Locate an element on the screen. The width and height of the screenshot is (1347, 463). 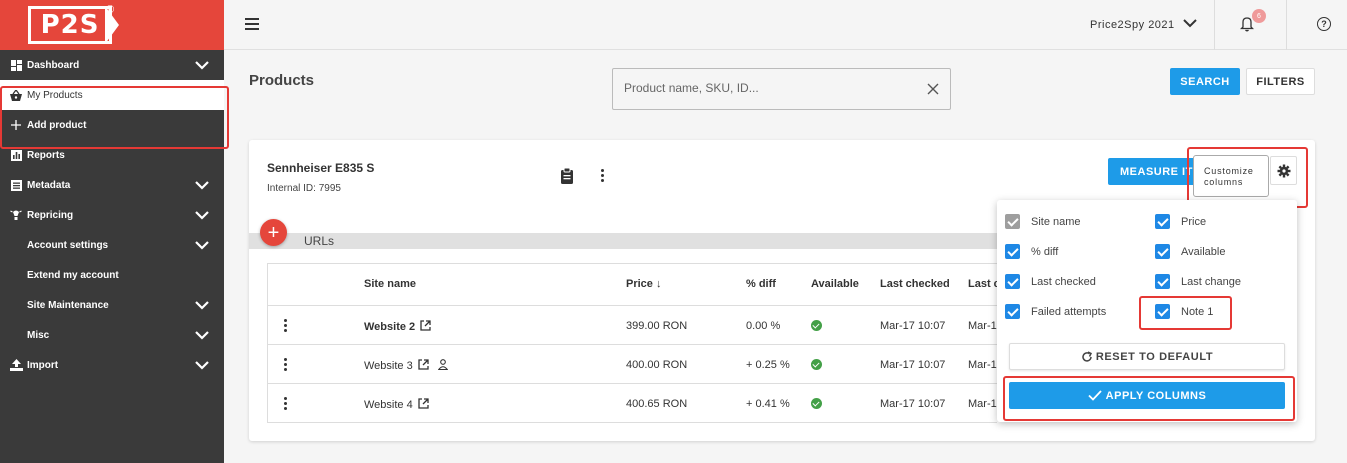
sidebar-item-account-settings: Account settings is located at coordinates (112, 245).